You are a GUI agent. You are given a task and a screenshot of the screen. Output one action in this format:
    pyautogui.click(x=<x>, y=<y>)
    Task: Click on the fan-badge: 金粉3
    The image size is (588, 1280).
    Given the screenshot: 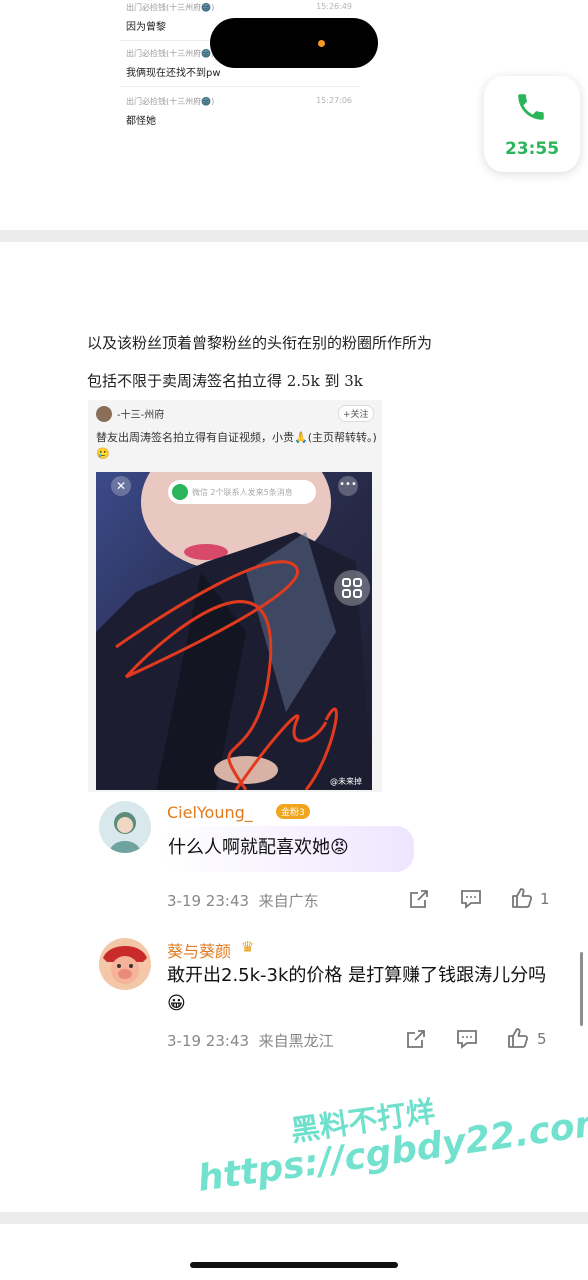 What is the action you would take?
    pyautogui.click(x=293, y=811)
    